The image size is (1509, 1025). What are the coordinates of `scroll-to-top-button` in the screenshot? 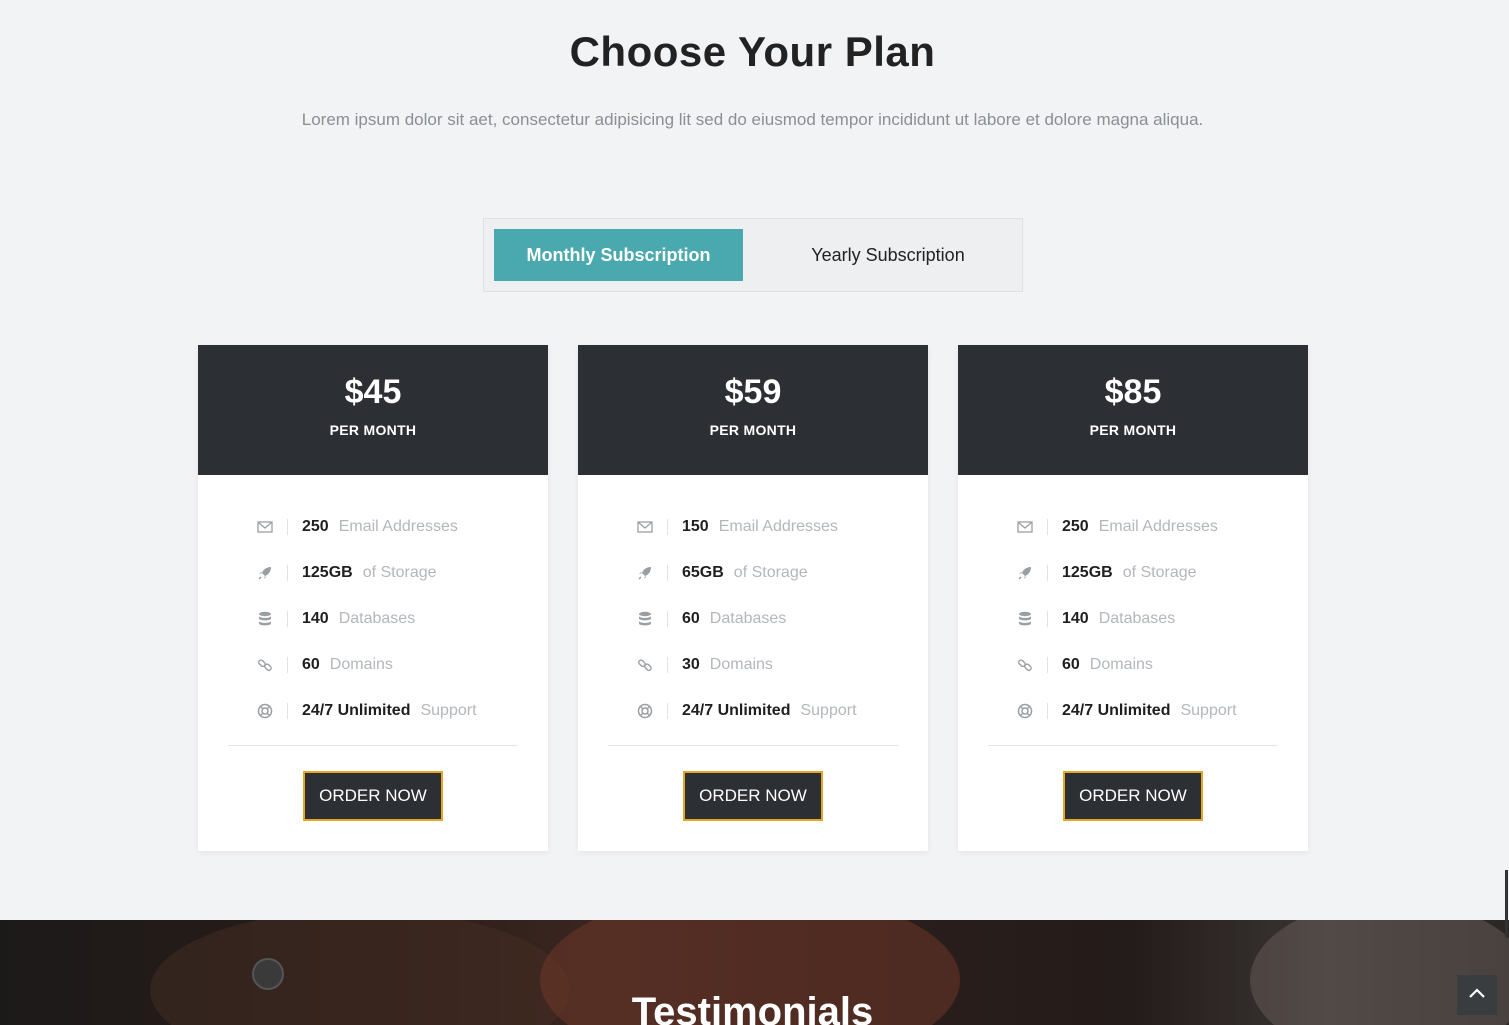 It's located at (1477, 995).